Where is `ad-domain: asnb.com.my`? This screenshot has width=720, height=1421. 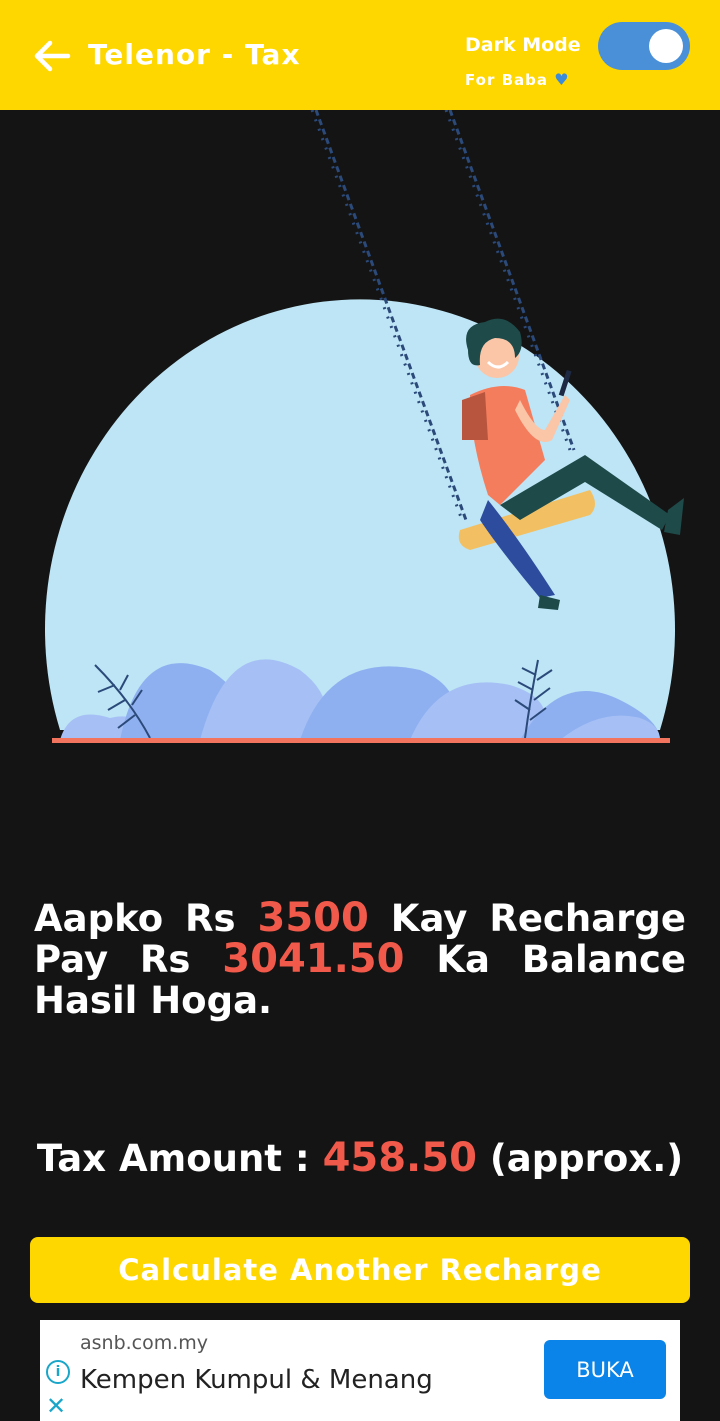
ad-domain: asnb.com.my is located at coordinates (144, 1343).